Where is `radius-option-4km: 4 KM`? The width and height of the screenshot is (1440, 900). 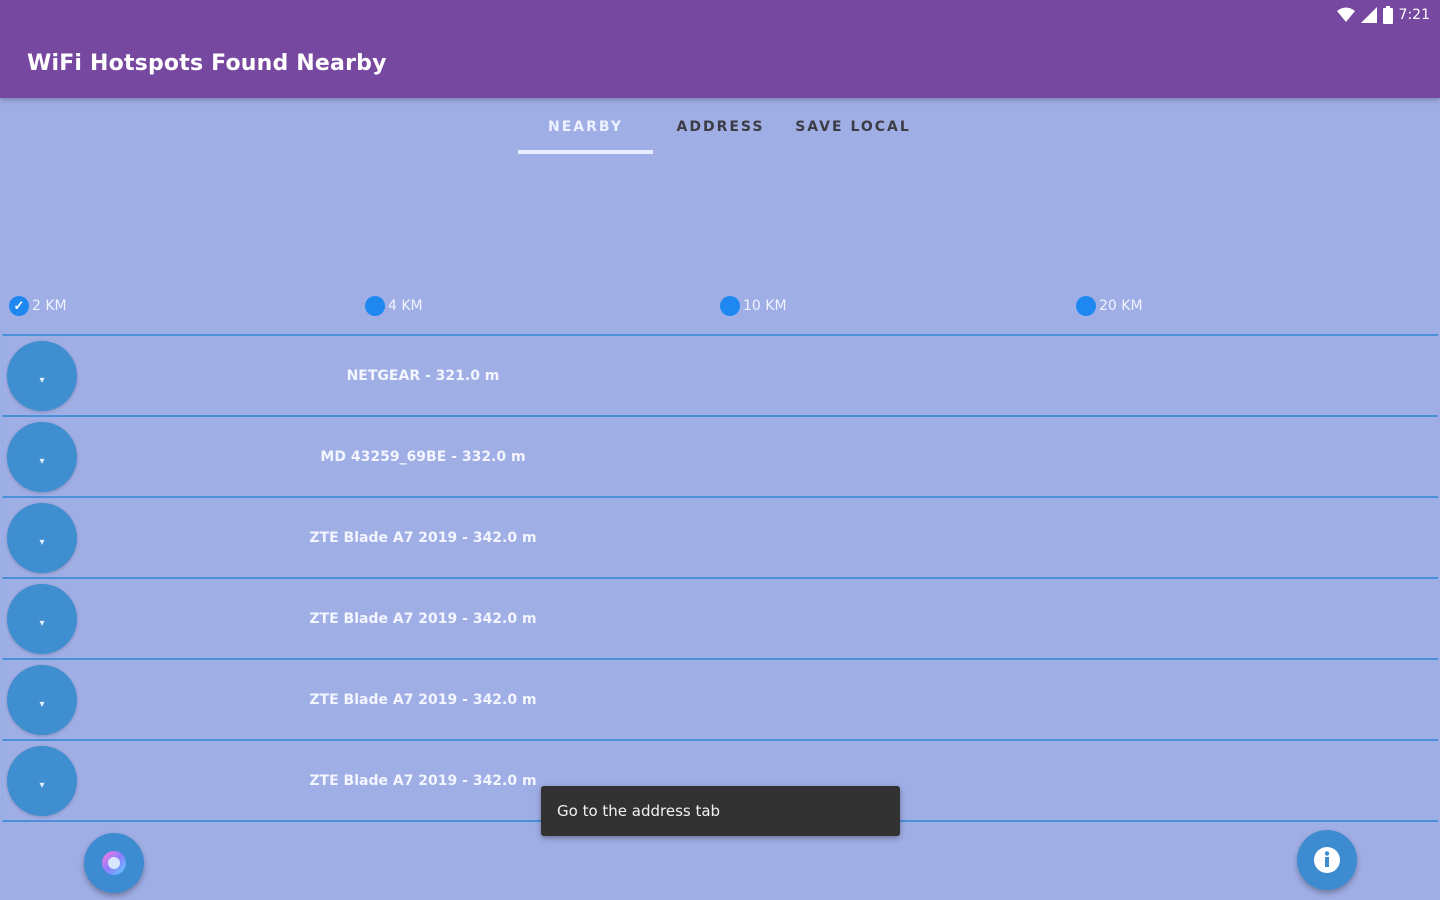 radius-option-4km: 4 KM is located at coordinates (394, 306).